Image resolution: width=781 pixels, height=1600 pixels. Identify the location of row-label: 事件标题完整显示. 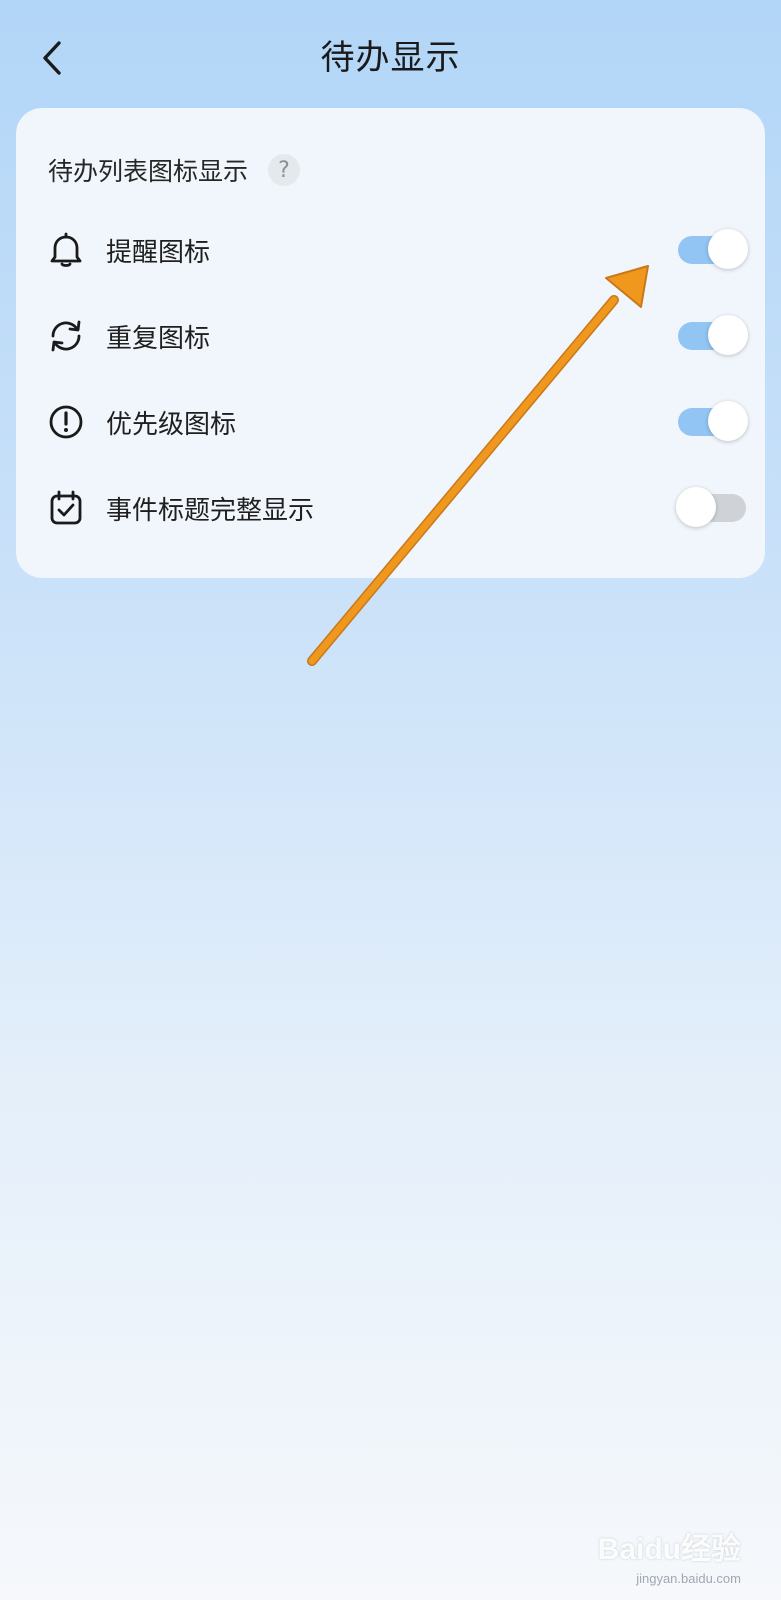
(210, 510).